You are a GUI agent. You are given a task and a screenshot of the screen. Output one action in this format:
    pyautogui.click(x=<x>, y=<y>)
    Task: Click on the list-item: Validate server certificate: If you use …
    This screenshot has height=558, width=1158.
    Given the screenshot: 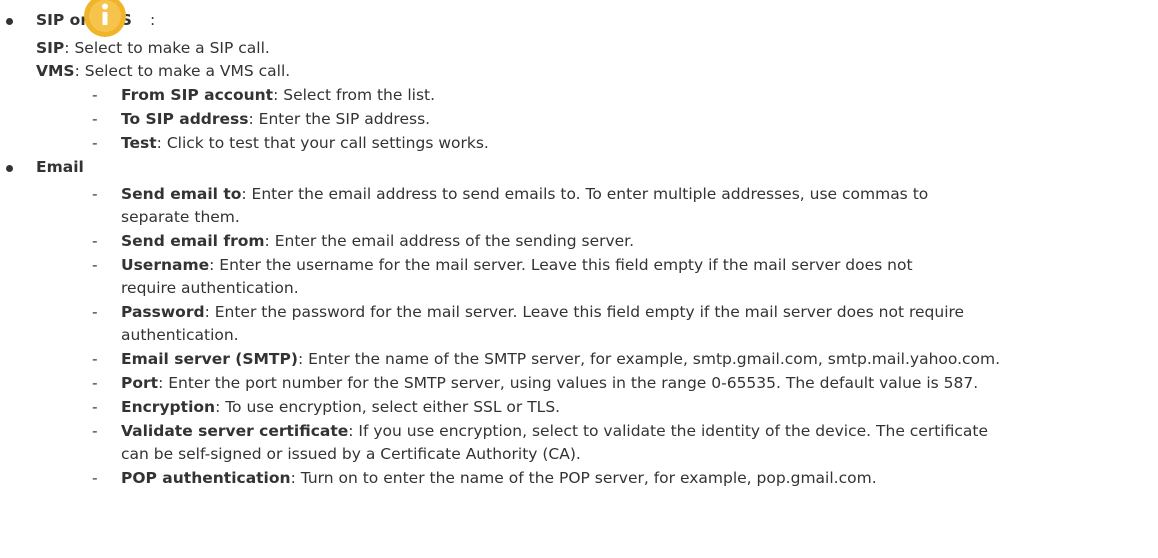 What is the action you would take?
    pyautogui.click(x=554, y=431)
    